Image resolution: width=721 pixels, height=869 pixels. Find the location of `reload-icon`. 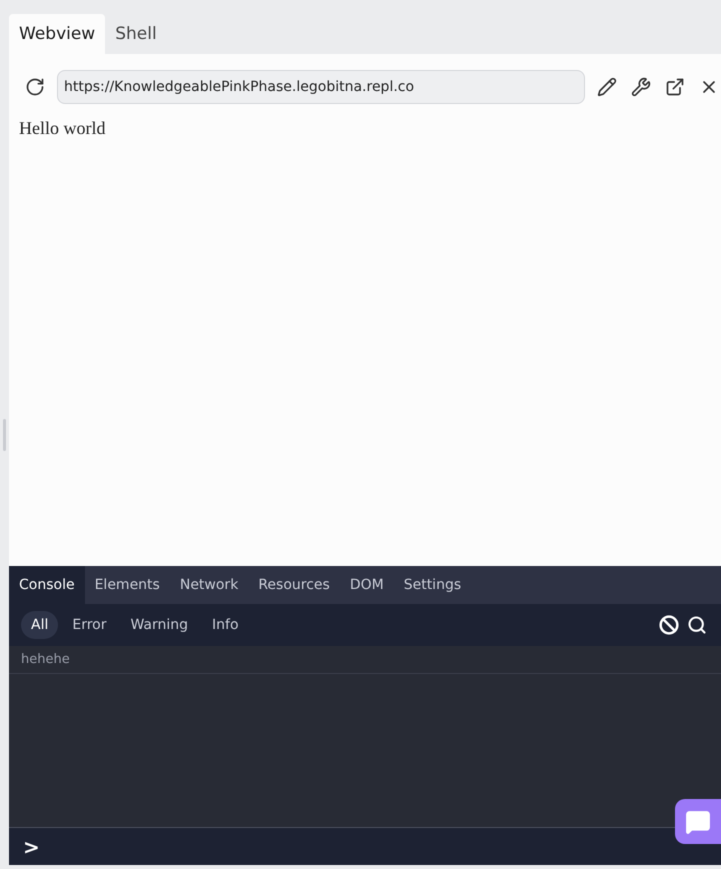

reload-icon is located at coordinates (35, 87).